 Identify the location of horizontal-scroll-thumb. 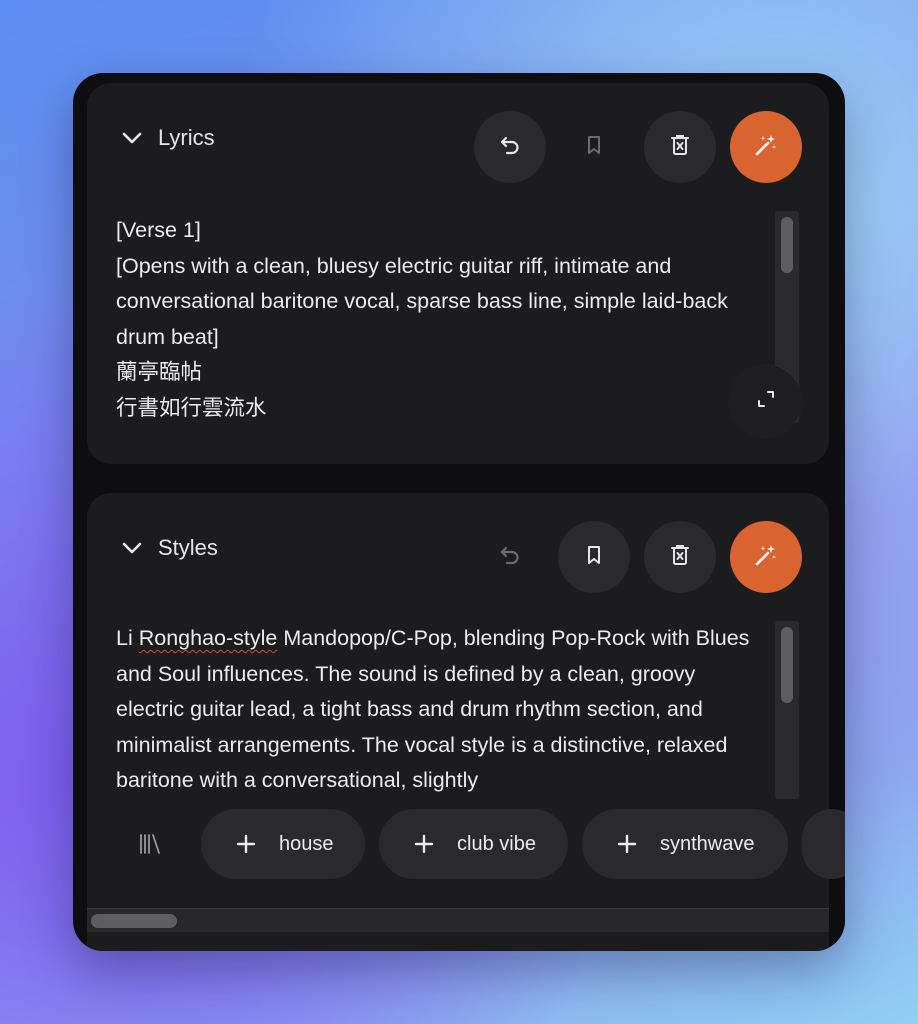
(134, 921).